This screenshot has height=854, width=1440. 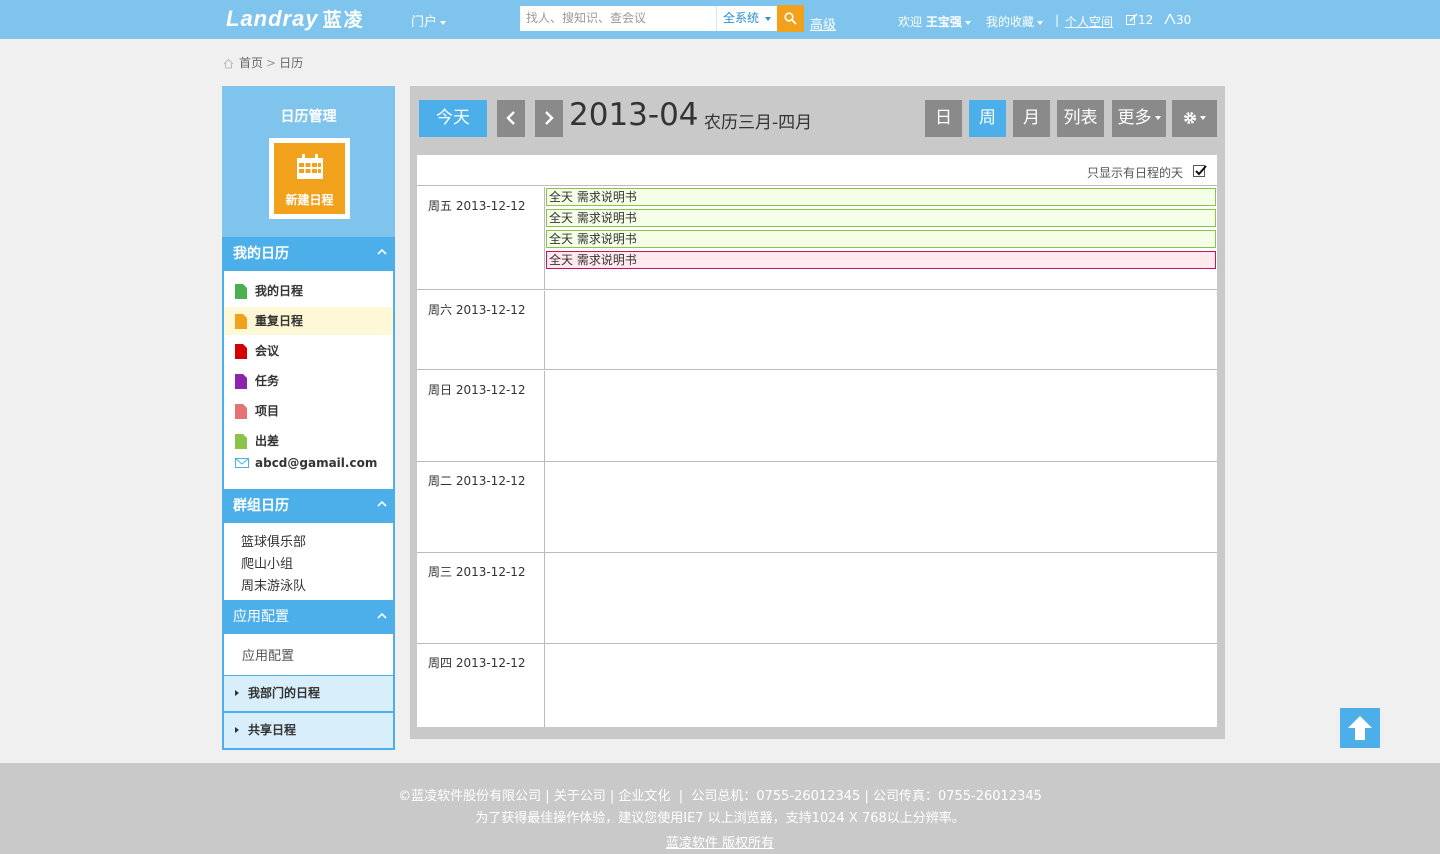 What do you see at coordinates (309, 178) in the screenshot?
I see `new-event-button: 新建日程` at bounding box center [309, 178].